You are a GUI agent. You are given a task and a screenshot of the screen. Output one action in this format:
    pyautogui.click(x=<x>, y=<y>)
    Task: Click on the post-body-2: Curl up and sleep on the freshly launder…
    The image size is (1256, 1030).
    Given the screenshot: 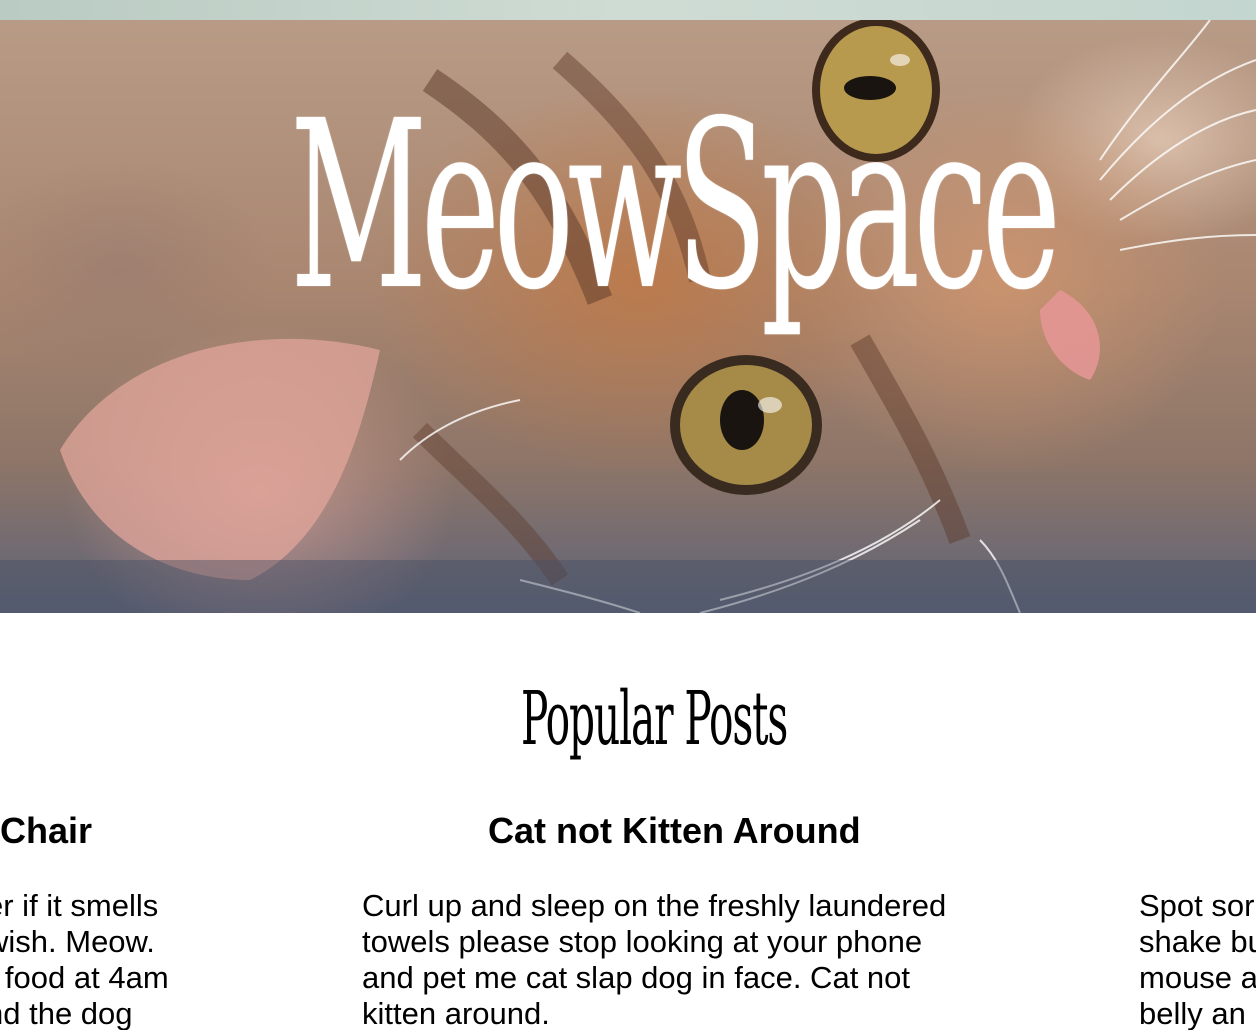 What is the action you would take?
    pyautogui.click(x=654, y=959)
    